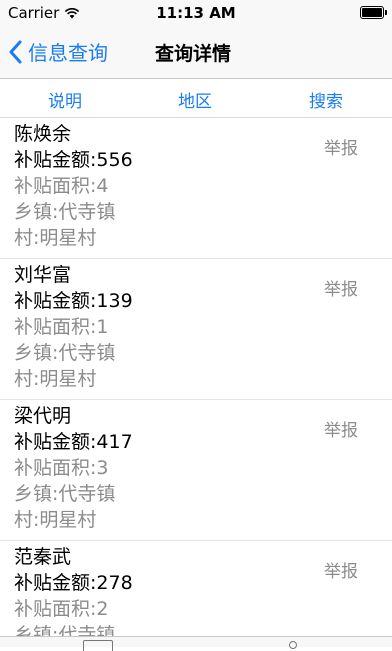 The width and height of the screenshot is (392, 651). Describe the element at coordinates (61, 609) in the screenshot. I see `record-area: 补贴面积:2` at that location.